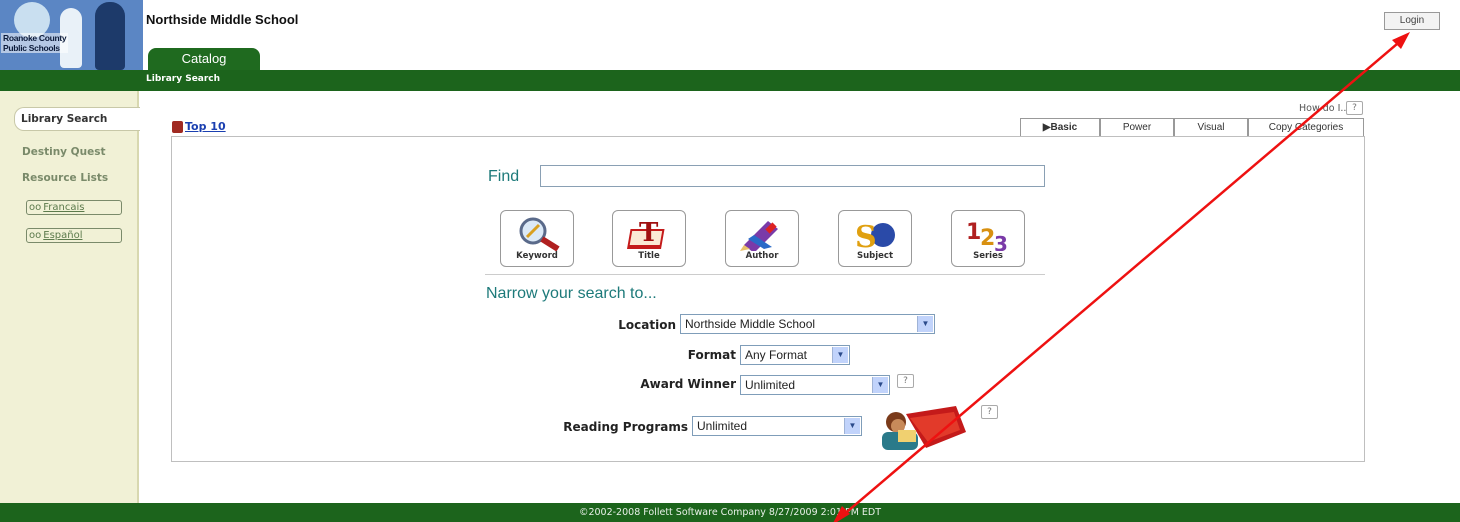  Describe the element at coordinates (539, 234) in the screenshot. I see `magnifier-icon` at that location.